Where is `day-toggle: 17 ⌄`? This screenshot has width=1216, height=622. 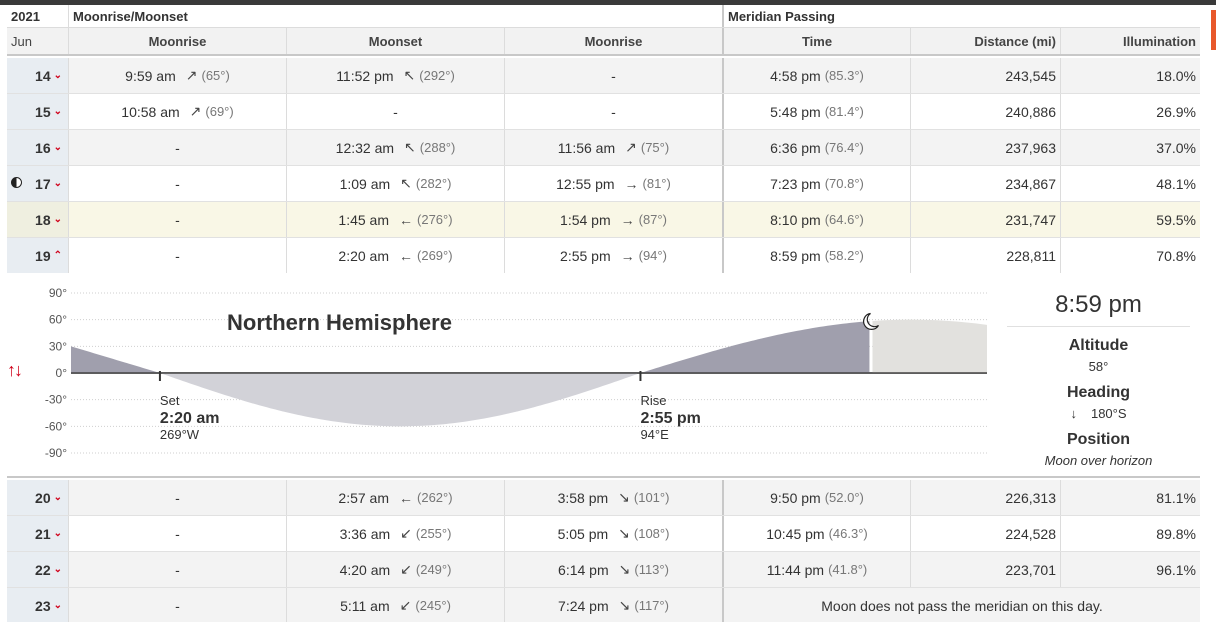
day-toggle: 17 ⌄ is located at coordinates (38, 183).